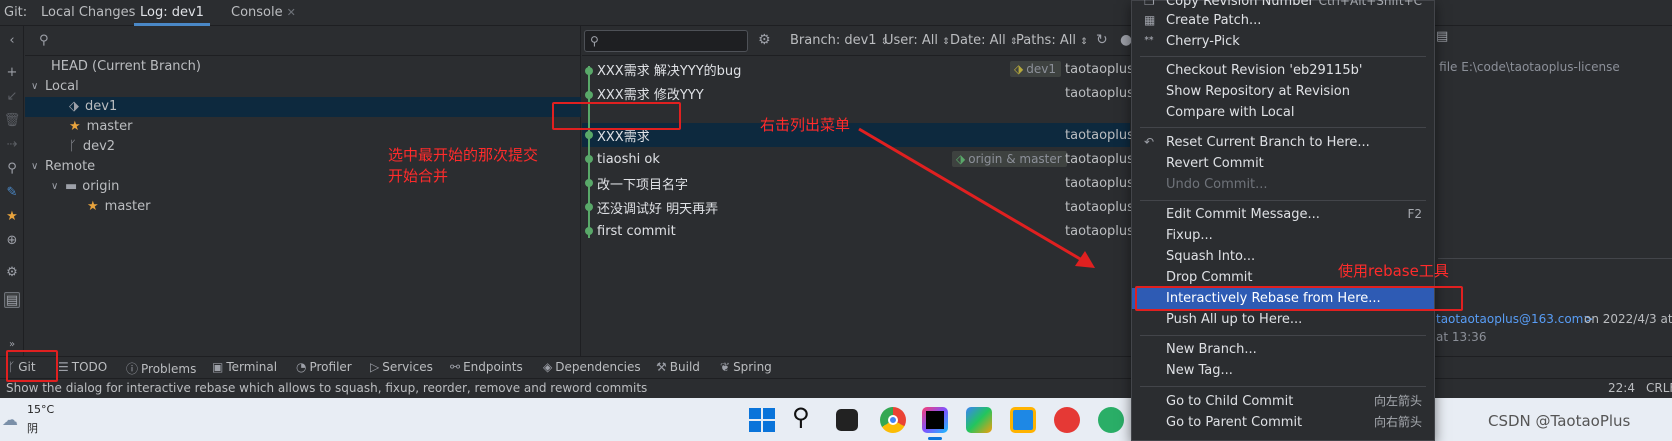  I want to click on branch-item-label: master, so click(127, 206).